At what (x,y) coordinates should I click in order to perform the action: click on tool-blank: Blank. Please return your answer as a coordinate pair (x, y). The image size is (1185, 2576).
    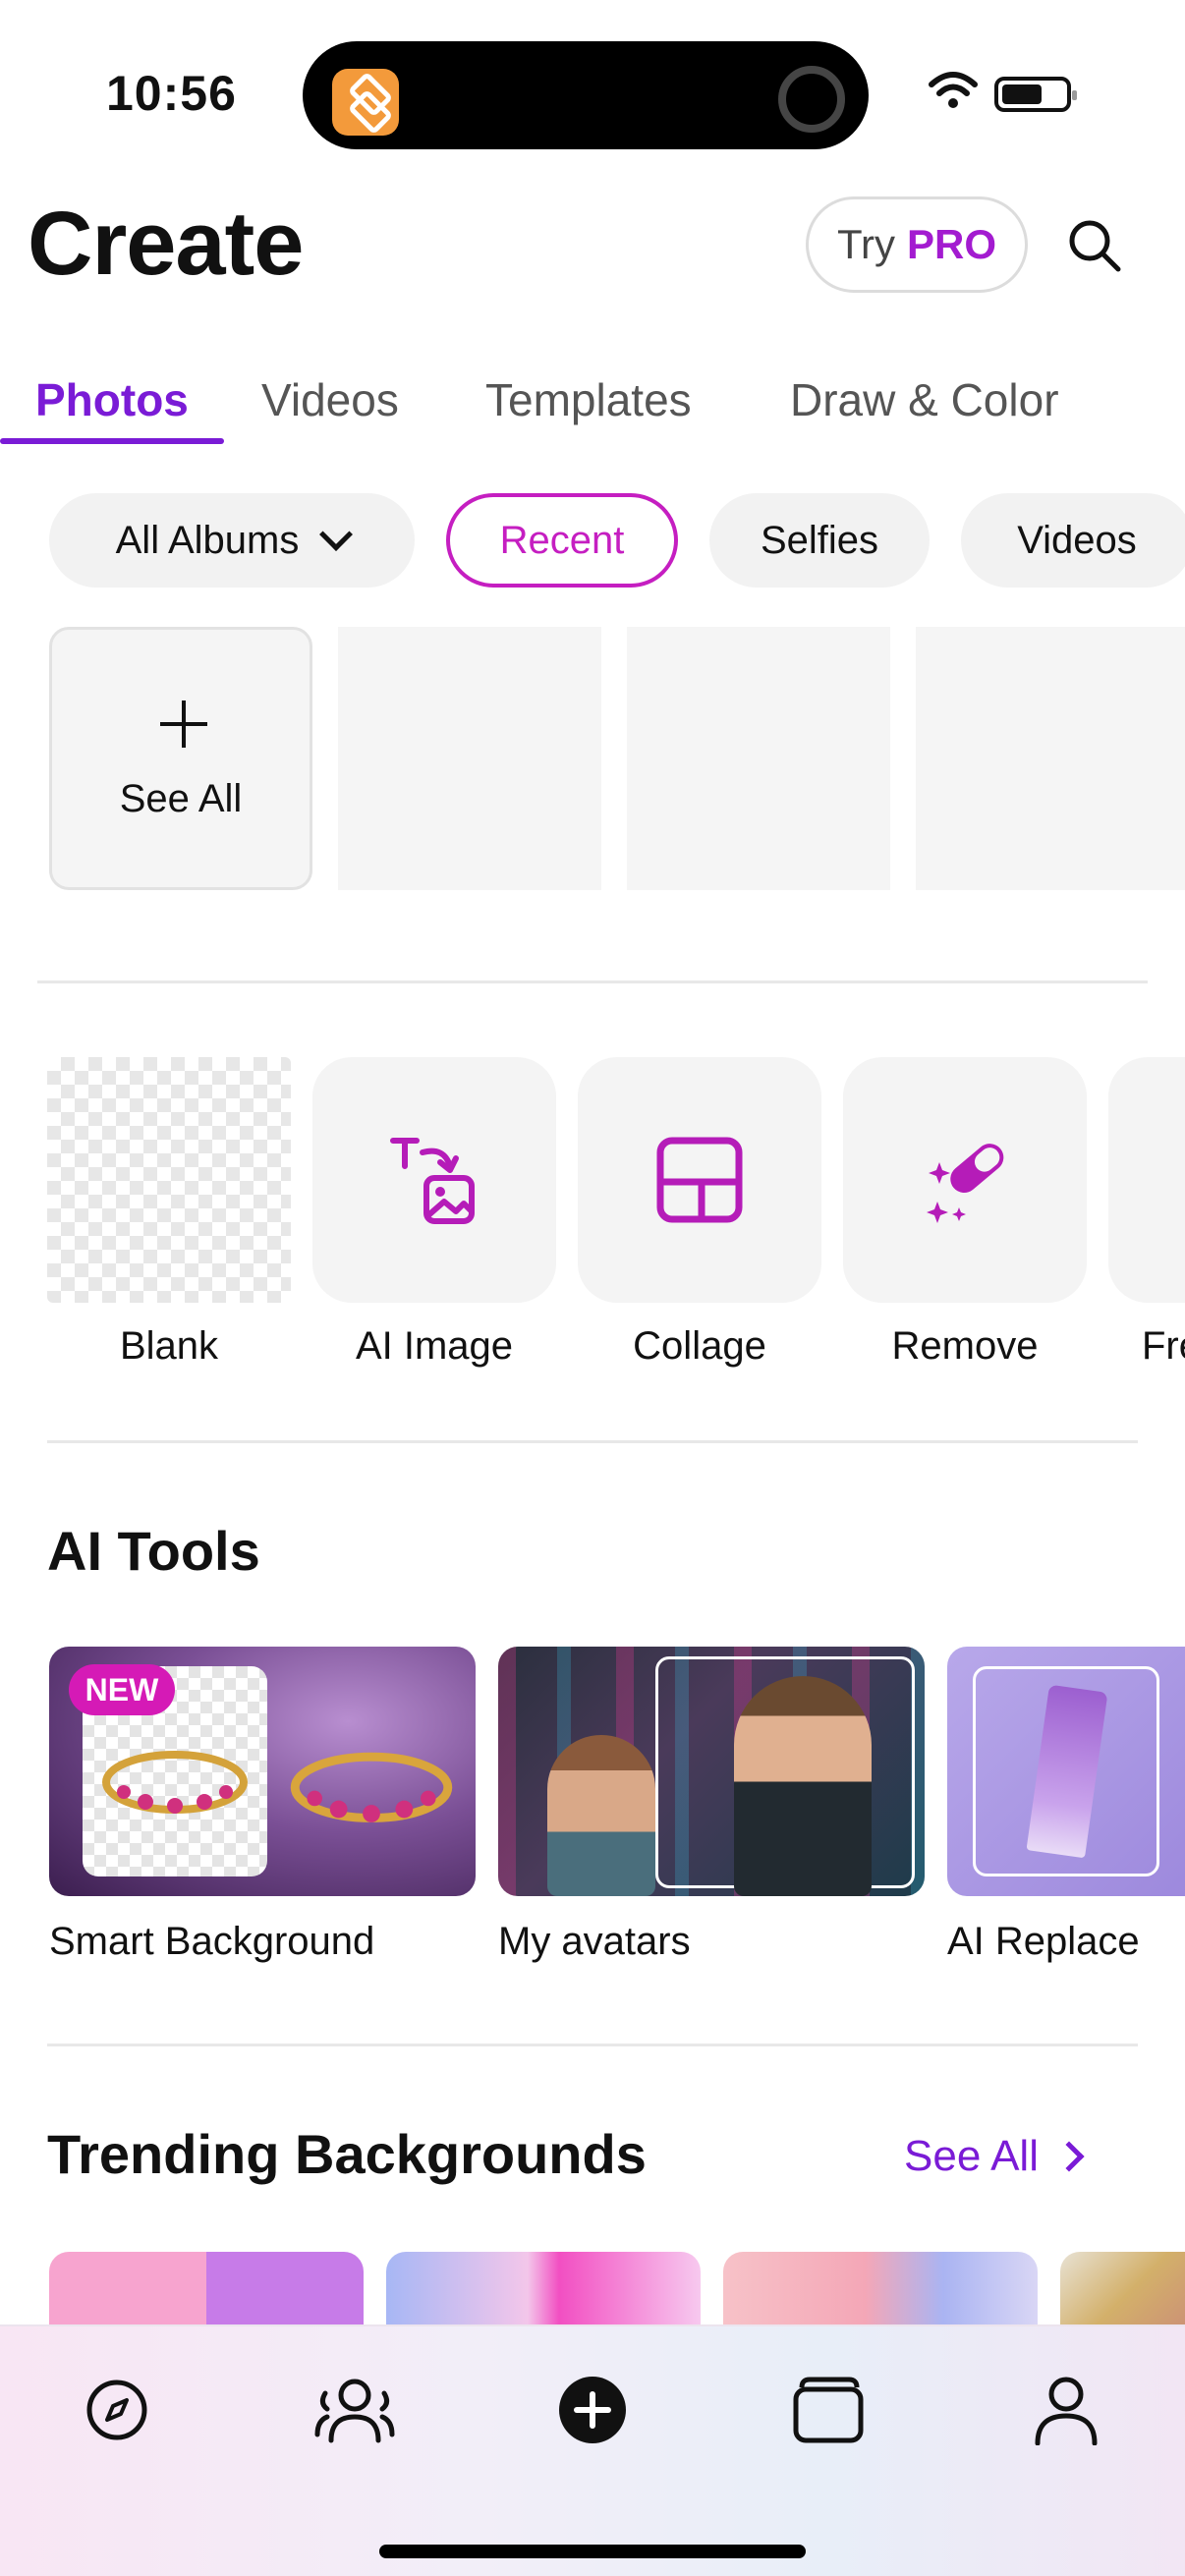
    Looking at the image, I should click on (169, 1213).